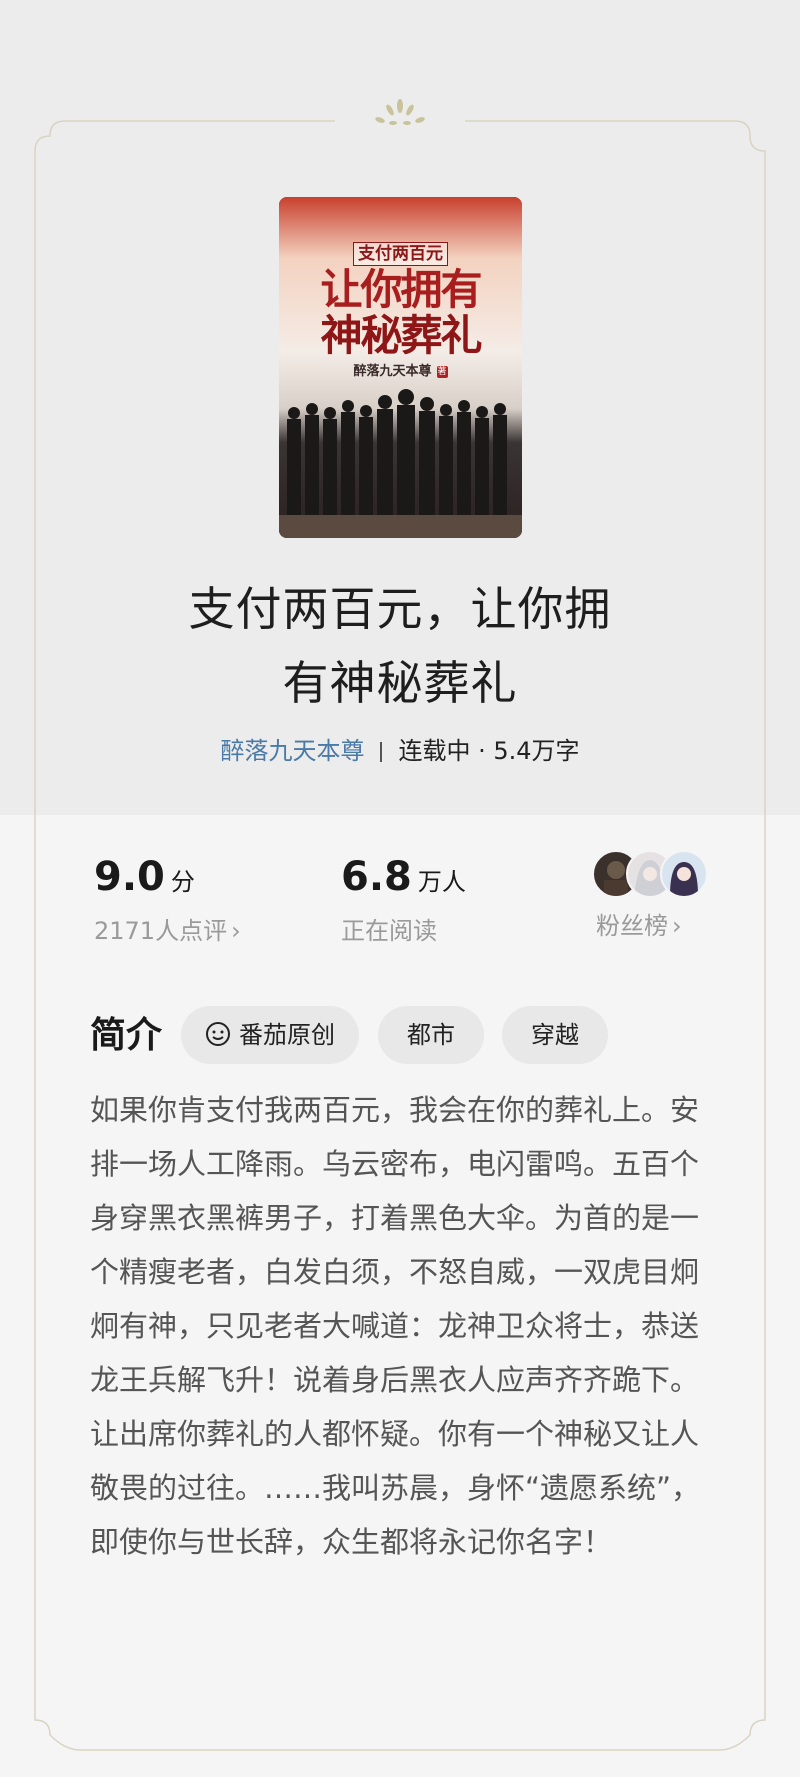  Describe the element at coordinates (218, 1034) in the screenshot. I see `smiley-icon` at that location.